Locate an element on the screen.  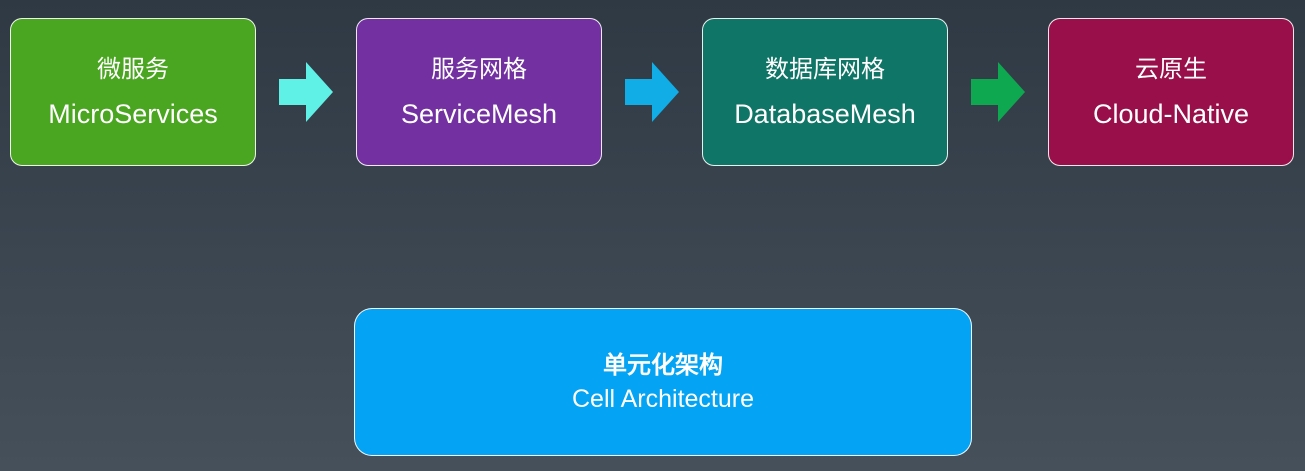
stage-label-en: Cloud-Native is located at coordinates (1171, 114).